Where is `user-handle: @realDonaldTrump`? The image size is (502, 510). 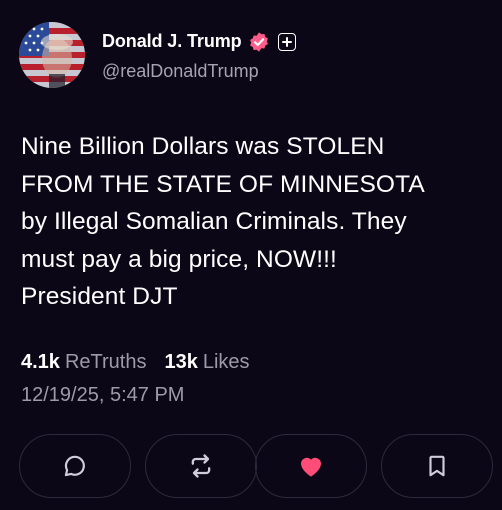 user-handle: @realDonaldTrump is located at coordinates (199, 71).